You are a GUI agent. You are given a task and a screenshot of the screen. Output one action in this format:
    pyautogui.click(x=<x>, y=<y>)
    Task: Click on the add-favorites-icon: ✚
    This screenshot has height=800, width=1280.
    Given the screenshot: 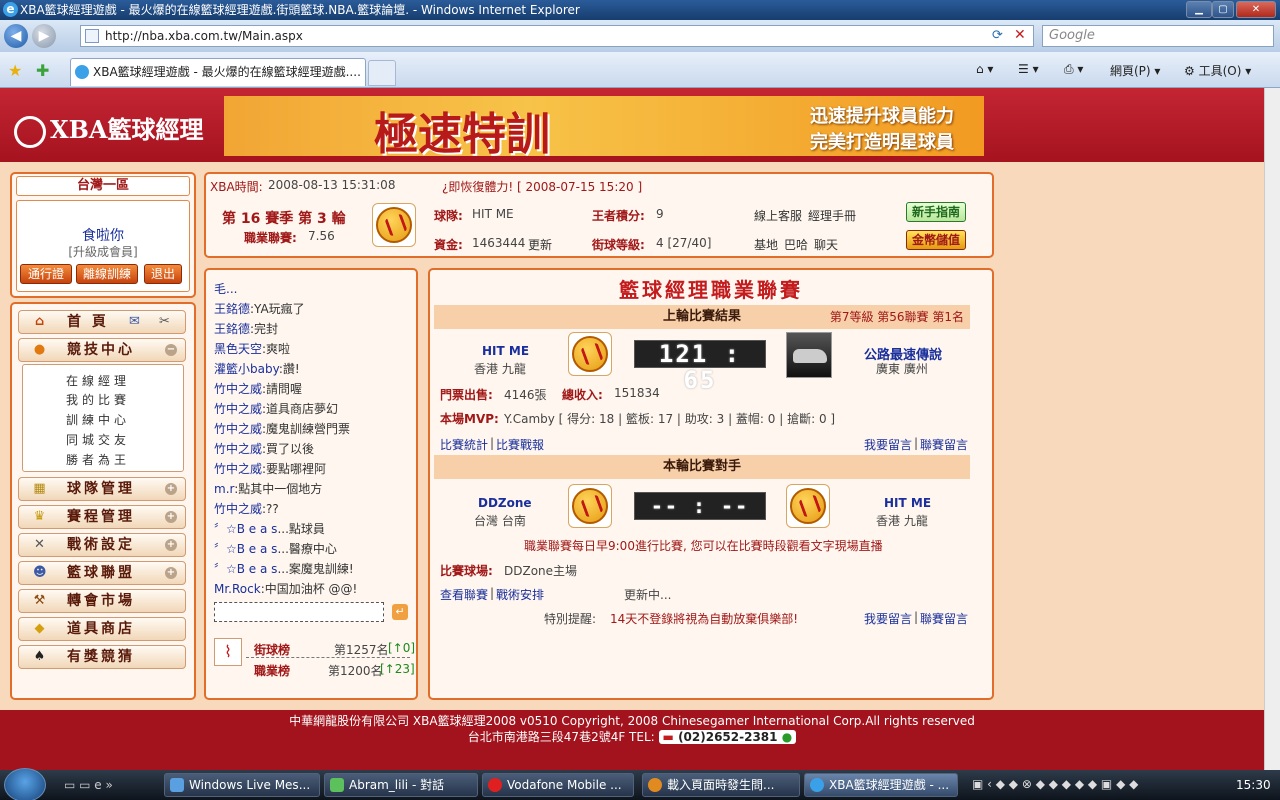 What is the action you would take?
    pyautogui.click(x=42, y=70)
    